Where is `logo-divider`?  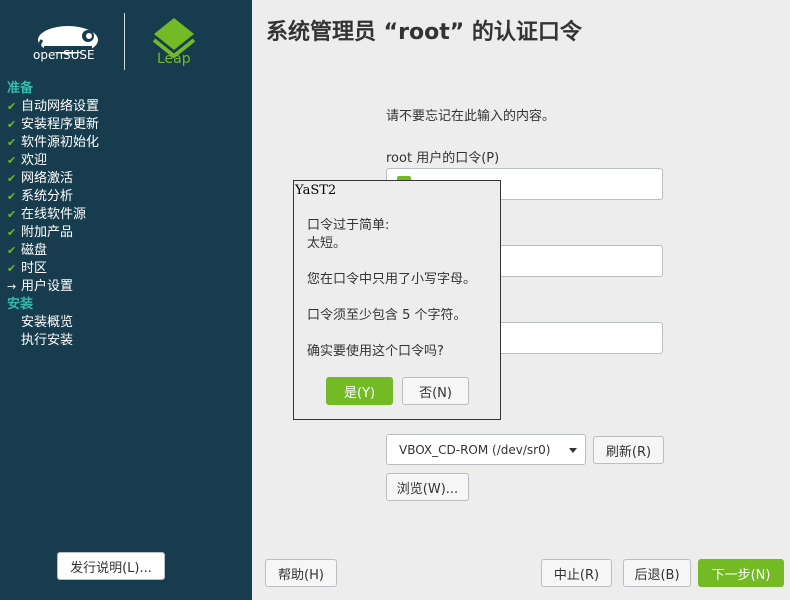
logo-divider is located at coordinates (124, 41).